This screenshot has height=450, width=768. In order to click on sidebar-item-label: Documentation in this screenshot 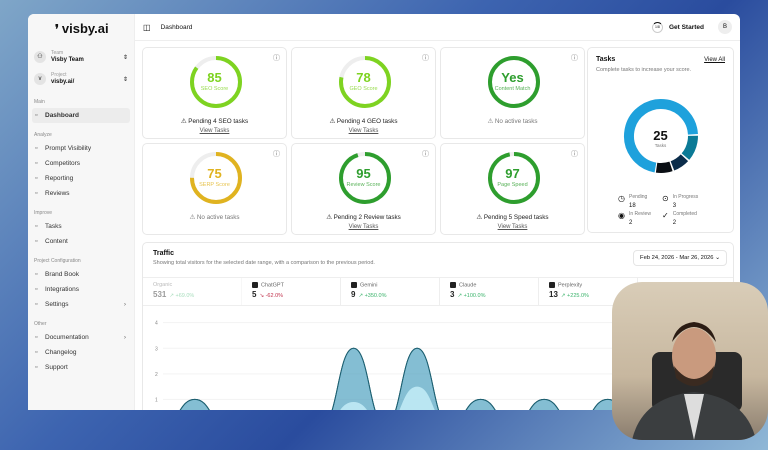, I will do `click(67, 337)`.